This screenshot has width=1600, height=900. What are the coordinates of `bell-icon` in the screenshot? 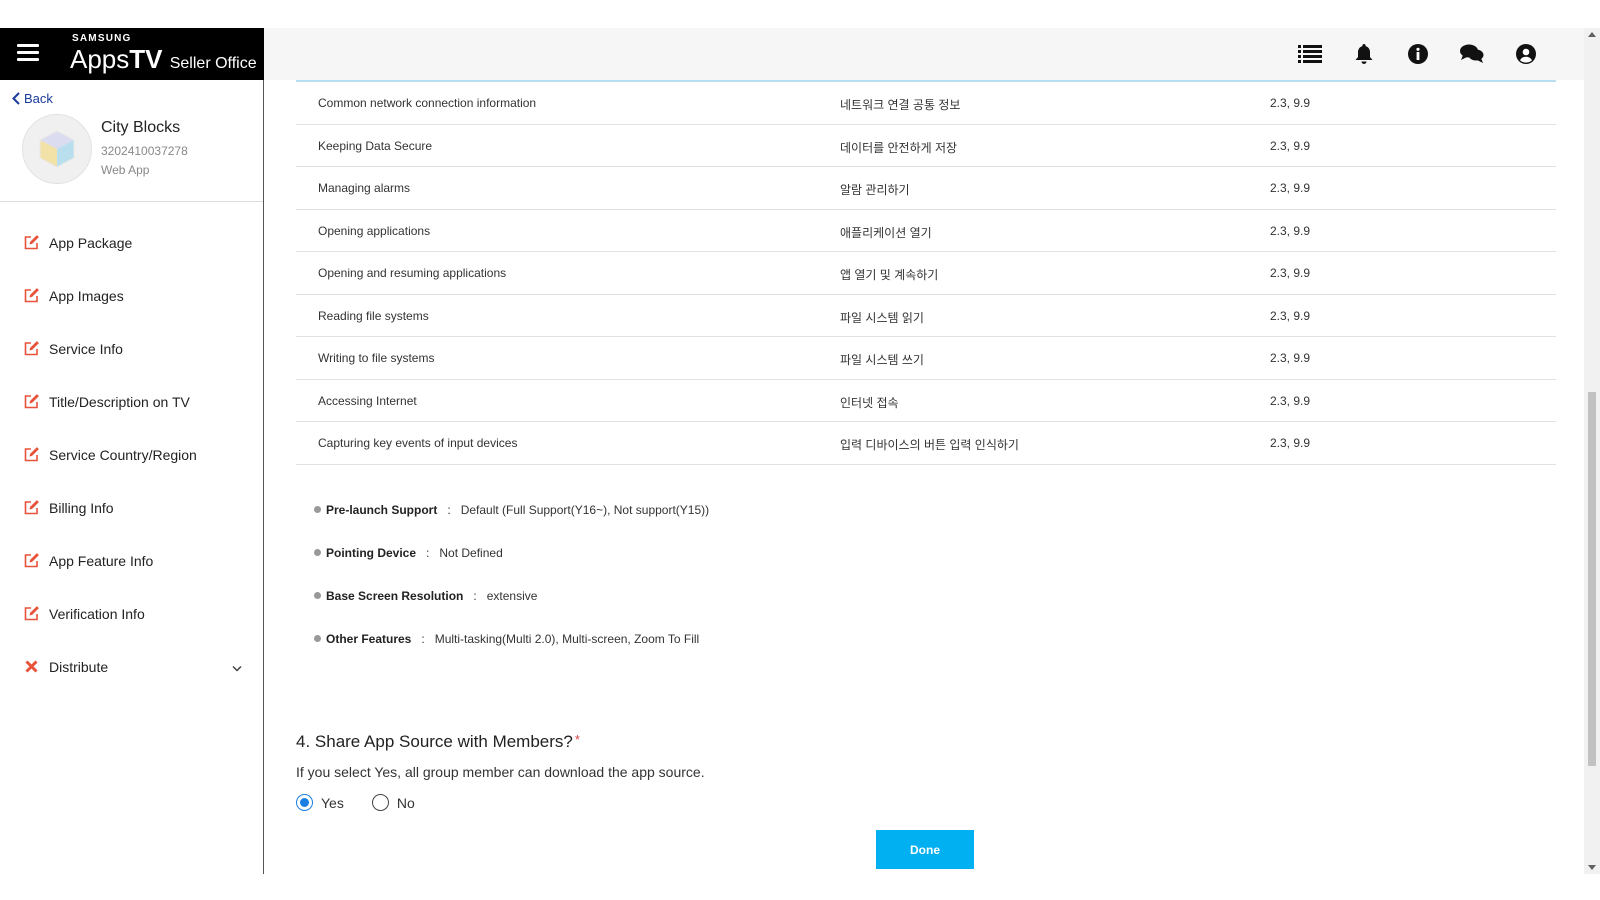 It's located at (1364, 54).